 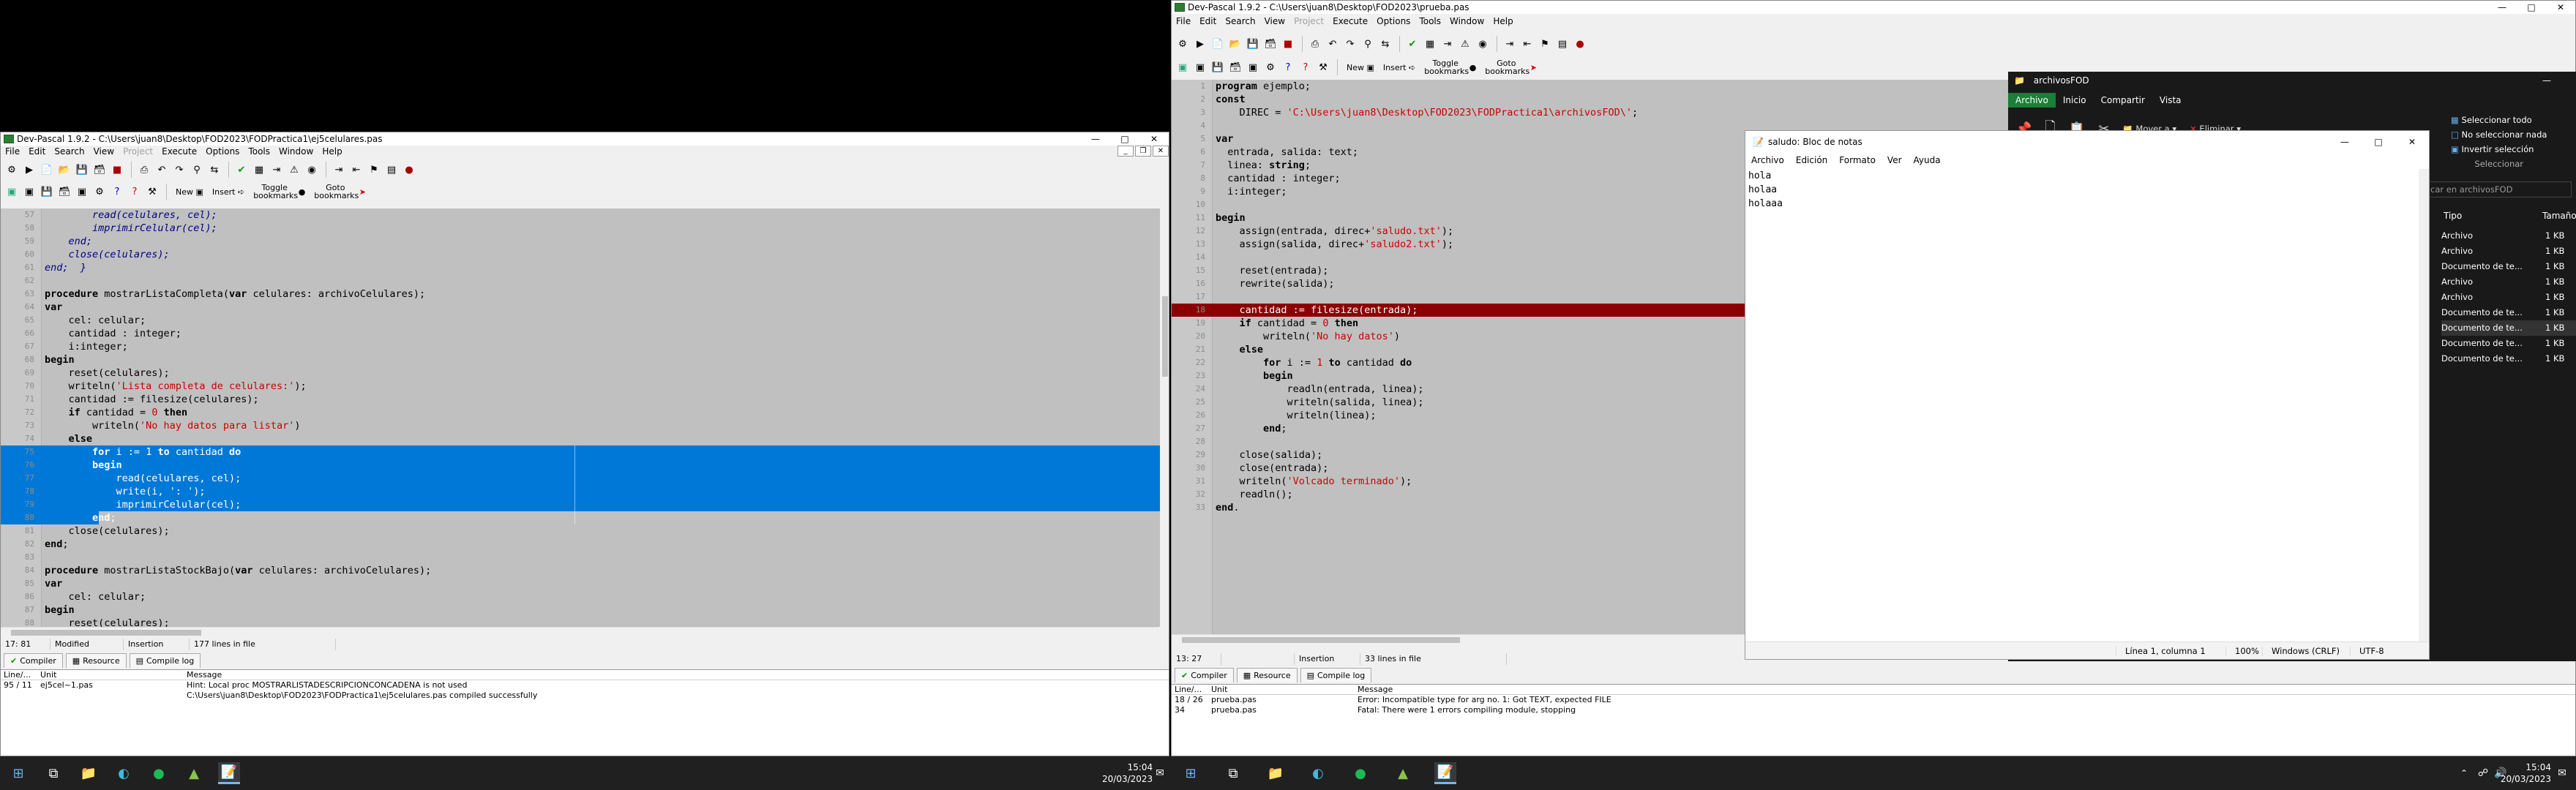 I want to click on tab-compile-log: ▤ Compile log, so click(x=165, y=660).